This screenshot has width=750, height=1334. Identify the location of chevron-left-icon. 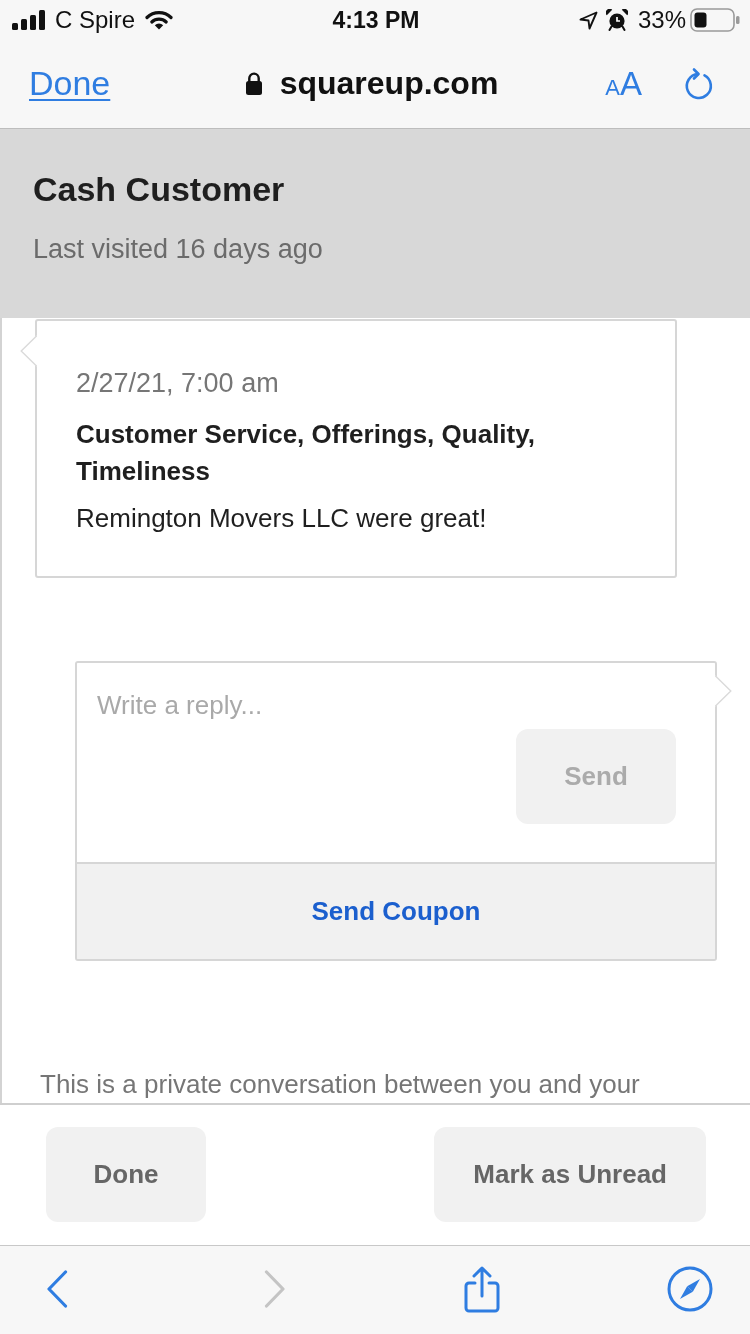
(57, 1289).